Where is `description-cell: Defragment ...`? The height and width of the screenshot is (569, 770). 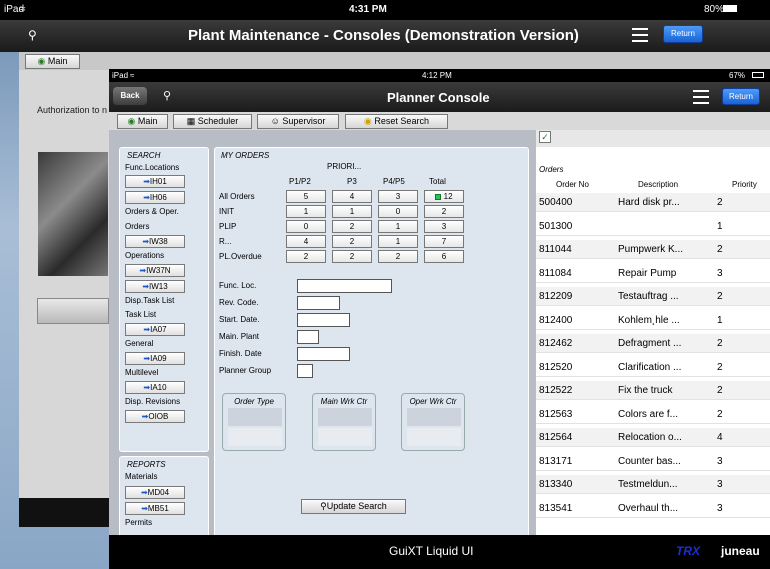 description-cell: Defragment ... is located at coordinates (650, 343).